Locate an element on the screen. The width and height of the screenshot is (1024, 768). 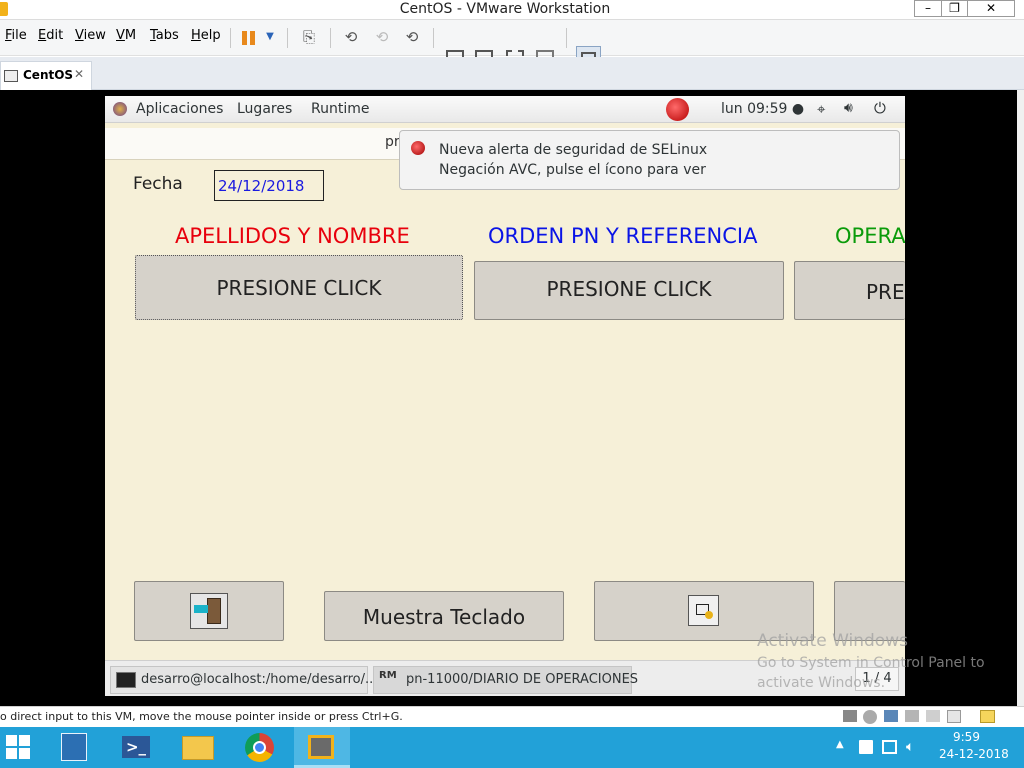
selinux-alert-icon is located at coordinates (677, 109).